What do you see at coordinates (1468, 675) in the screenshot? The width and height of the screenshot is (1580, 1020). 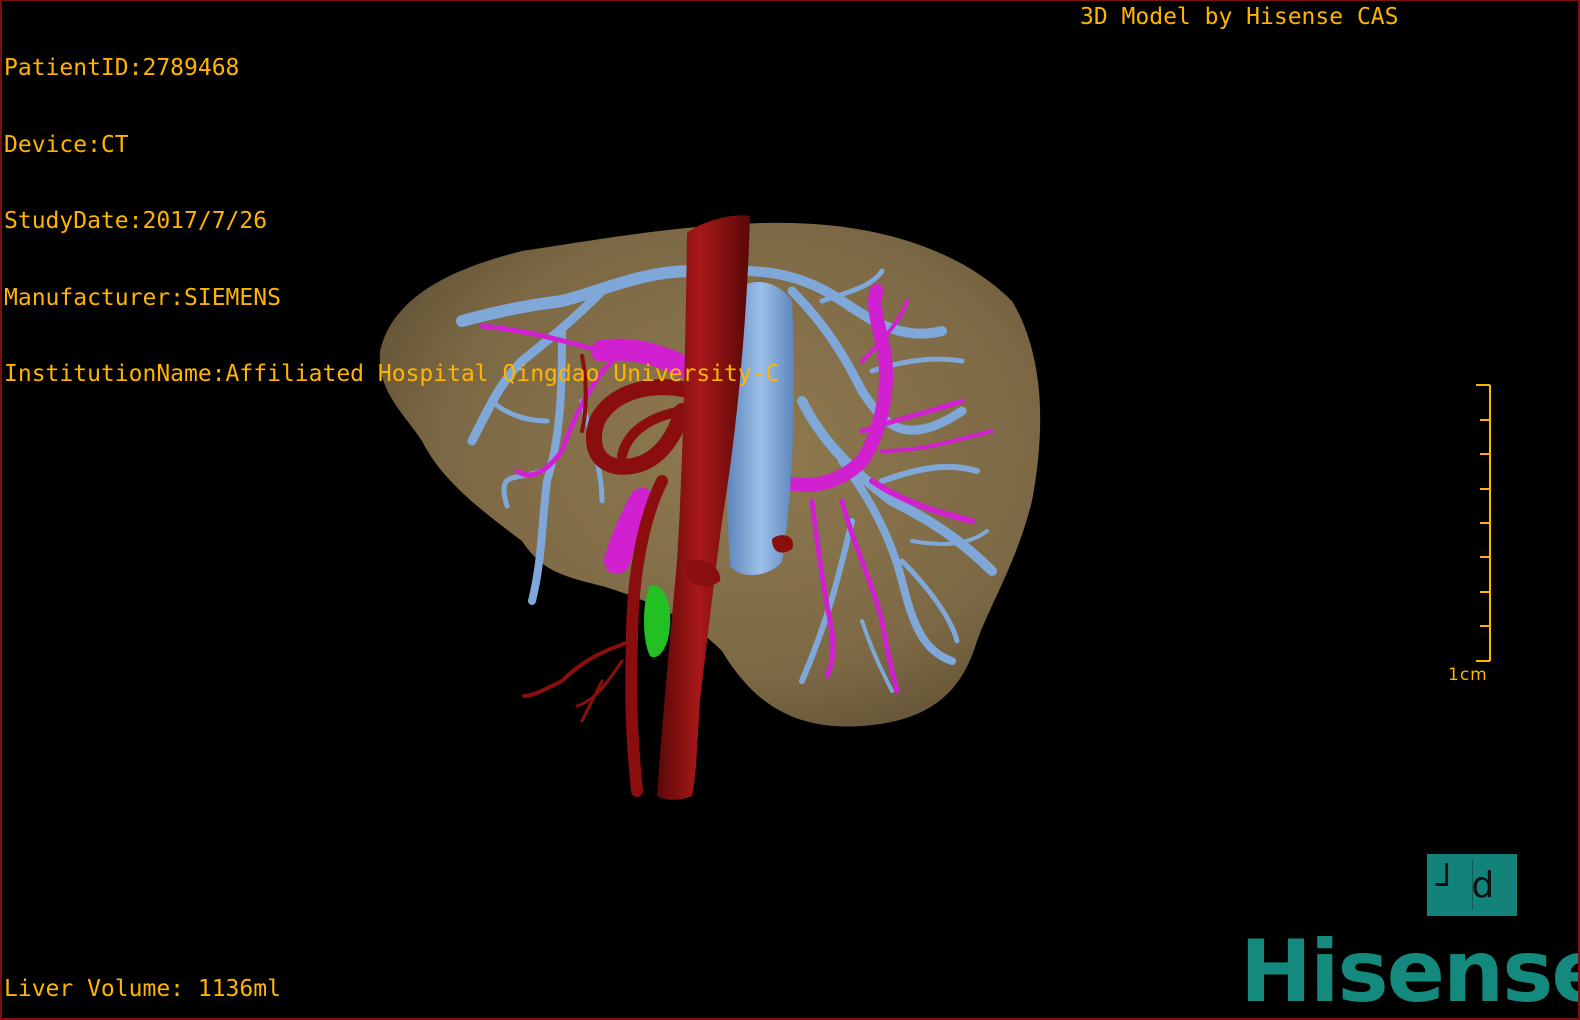 I see `scale-bar-label: 1cm` at bounding box center [1468, 675].